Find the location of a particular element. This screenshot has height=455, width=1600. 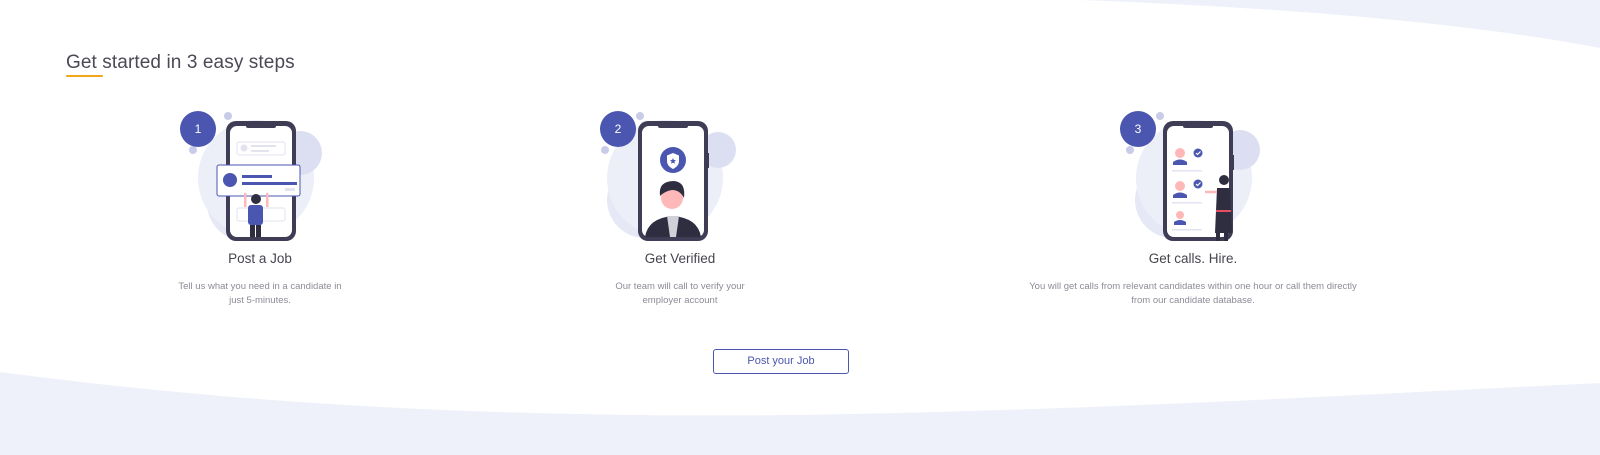

phone-post-job-illustration: 1 is located at coordinates (260, 175).